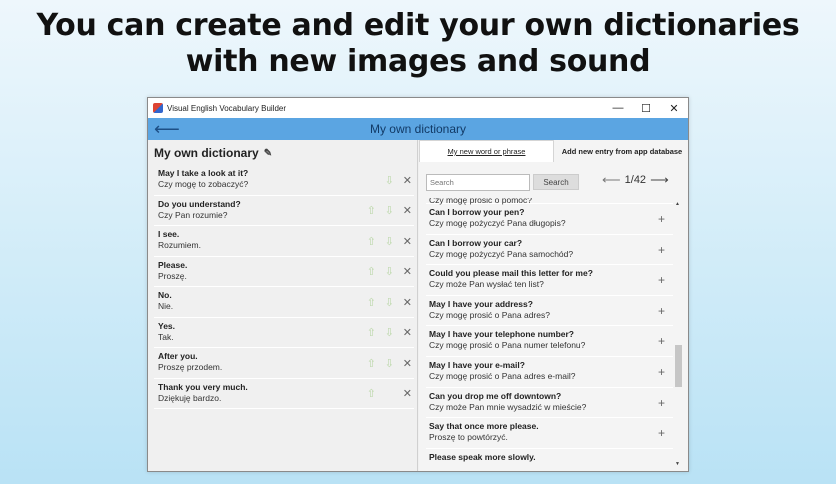  Describe the element at coordinates (484, 426) in the screenshot. I see `entry-english: Say that once more please.` at that location.